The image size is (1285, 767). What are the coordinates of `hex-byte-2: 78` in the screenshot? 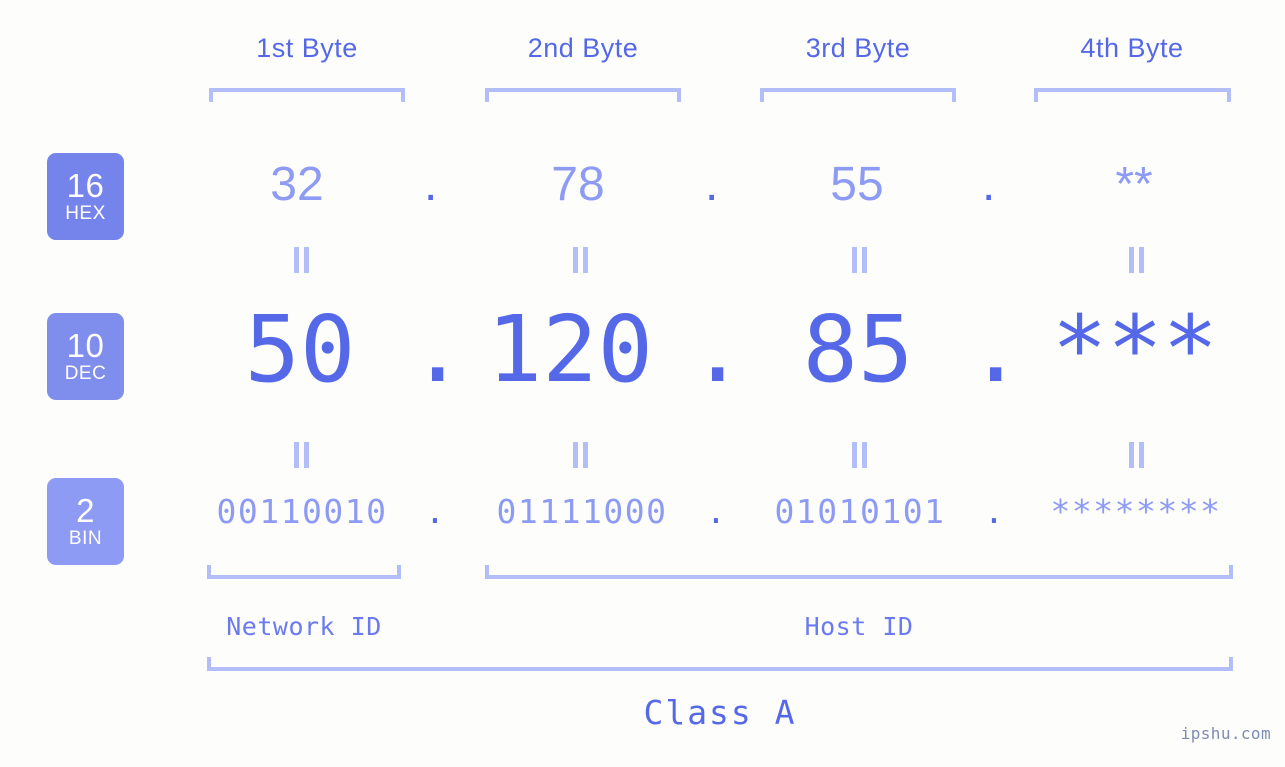 It's located at (578, 184).